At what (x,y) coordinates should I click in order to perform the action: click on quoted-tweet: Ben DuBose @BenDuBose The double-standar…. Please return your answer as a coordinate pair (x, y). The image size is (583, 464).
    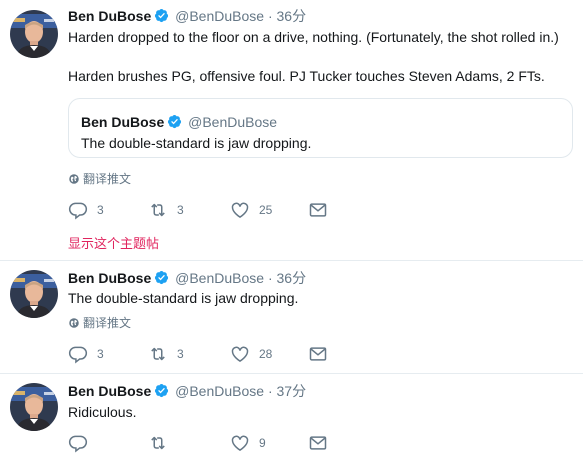
    Looking at the image, I should click on (320, 128).